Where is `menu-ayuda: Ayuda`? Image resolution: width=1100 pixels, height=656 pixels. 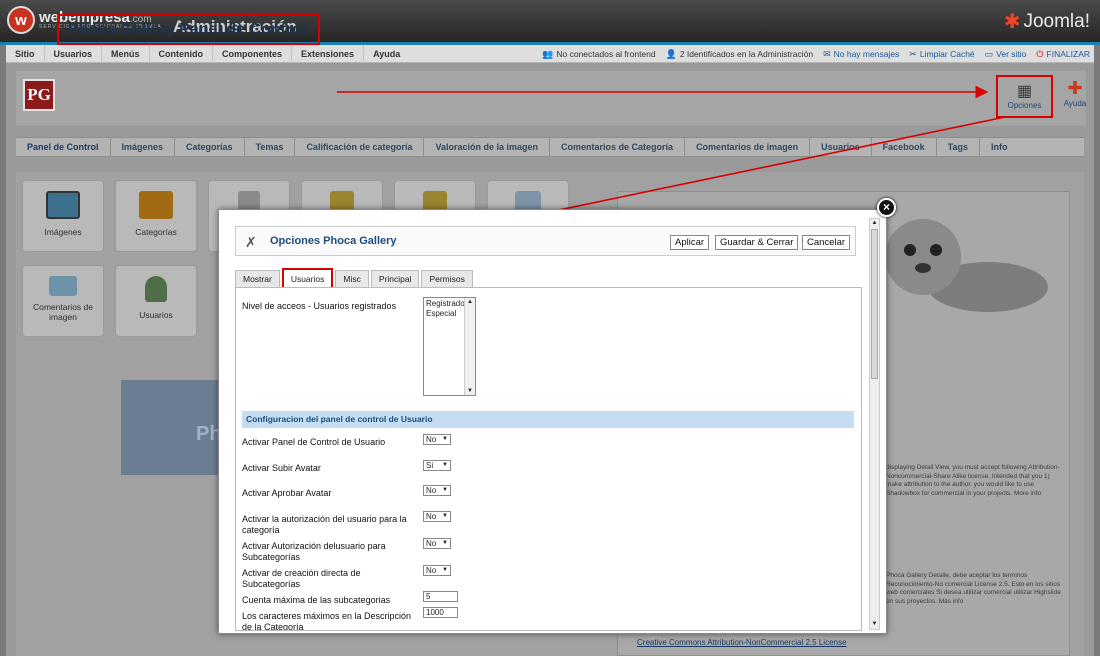
menu-ayuda: Ayuda is located at coordinates (386, 54).